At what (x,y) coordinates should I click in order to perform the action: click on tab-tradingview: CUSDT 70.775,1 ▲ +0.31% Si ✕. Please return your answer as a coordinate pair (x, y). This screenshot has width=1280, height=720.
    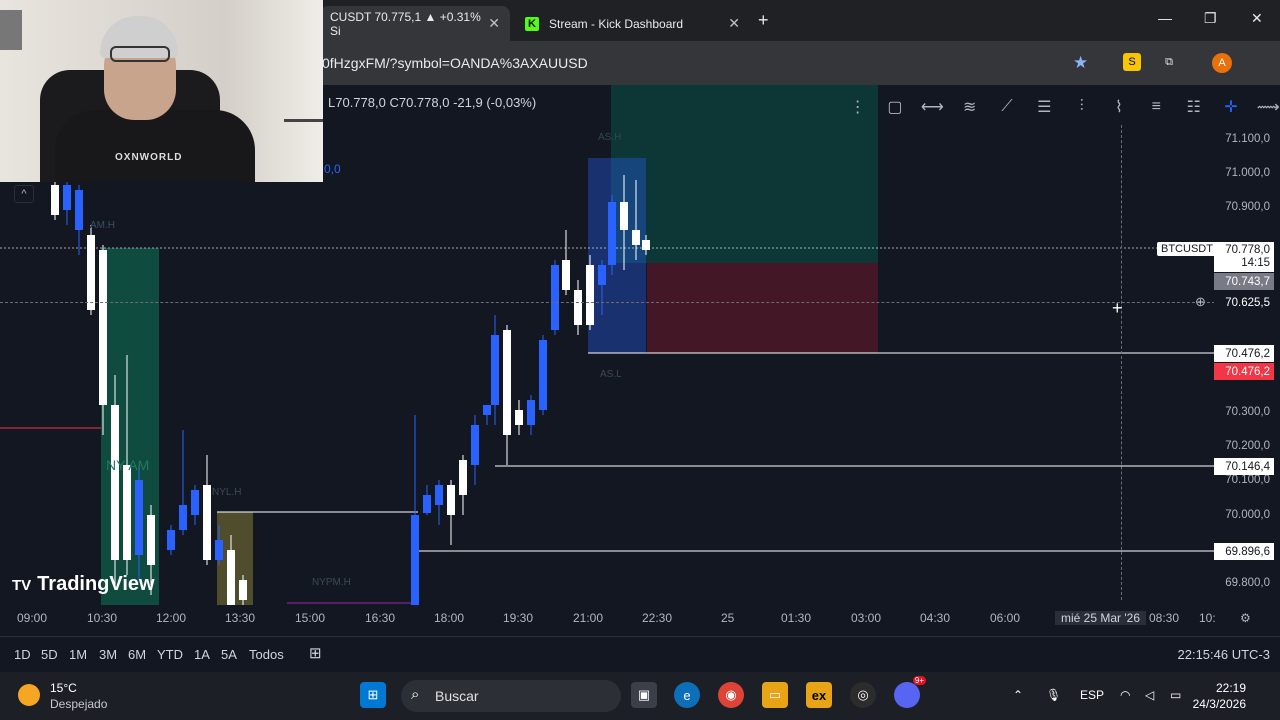
    Looking at the image, I should click on (415, 23).